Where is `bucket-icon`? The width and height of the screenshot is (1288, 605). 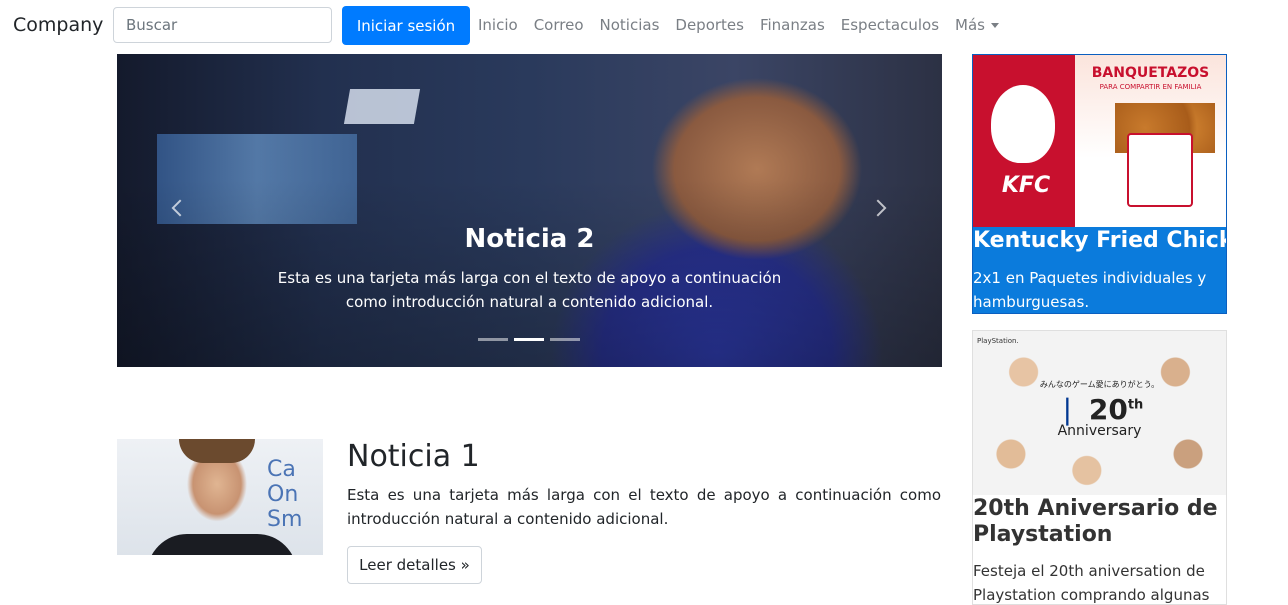
bucket-icon is located at coordinates (1160, 170).